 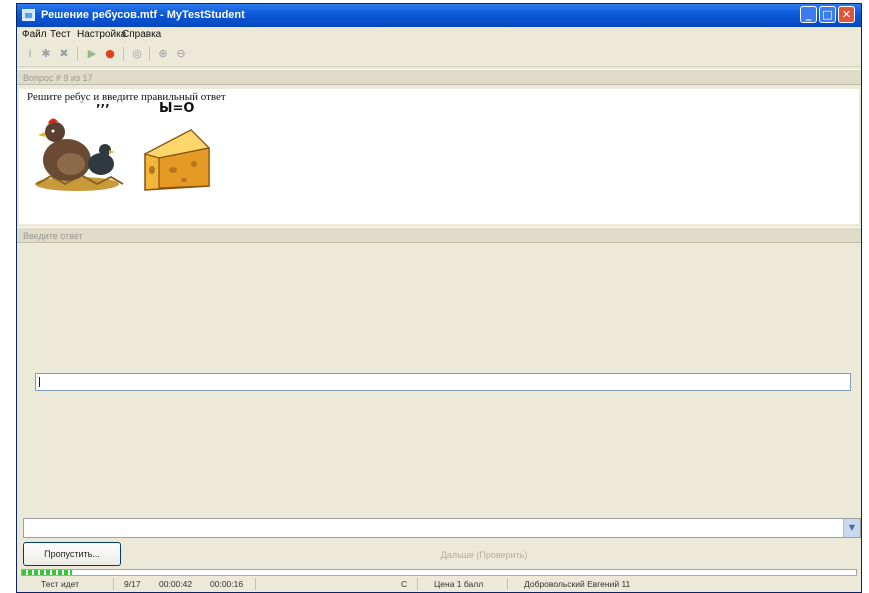 I want to click on next-check-button: Дальше (Проверить), so click(x=484, y=555).